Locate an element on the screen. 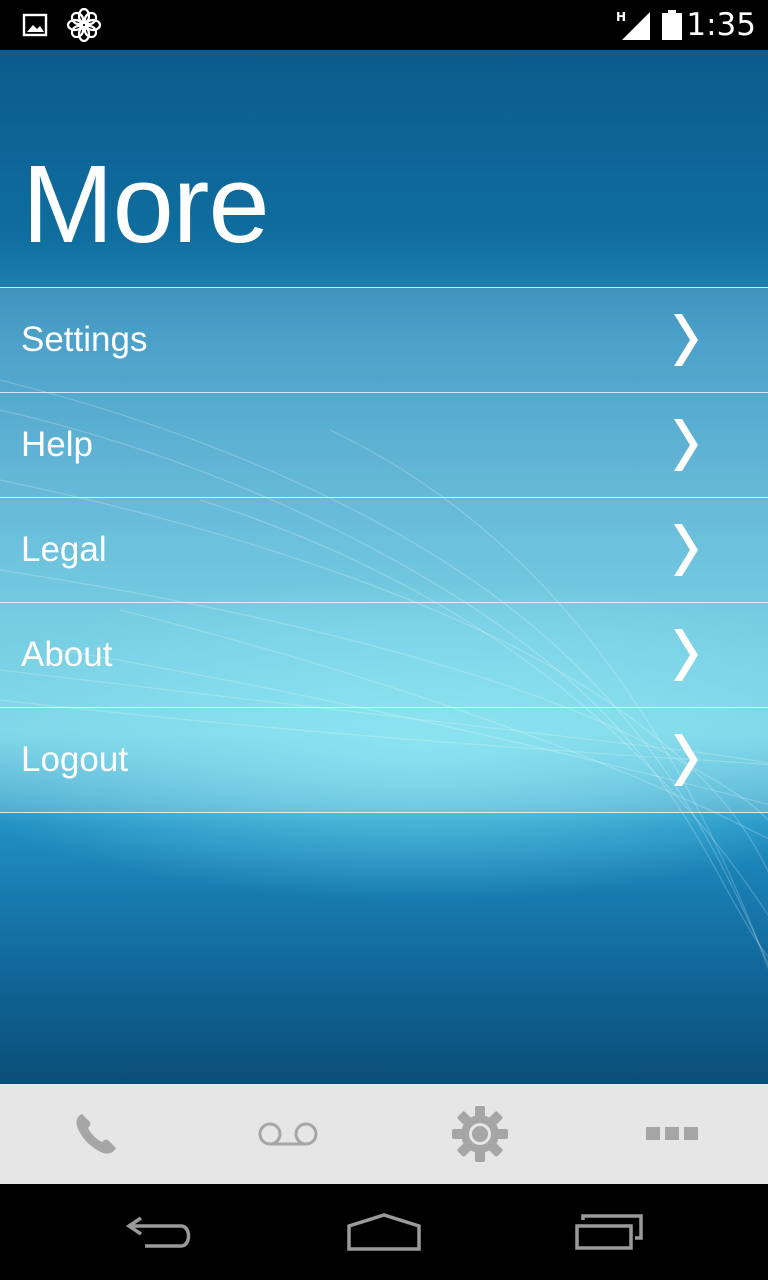 This screenshot has width=768, height=1280. menu-item-label: Logout is located at coordinates (75, 759).